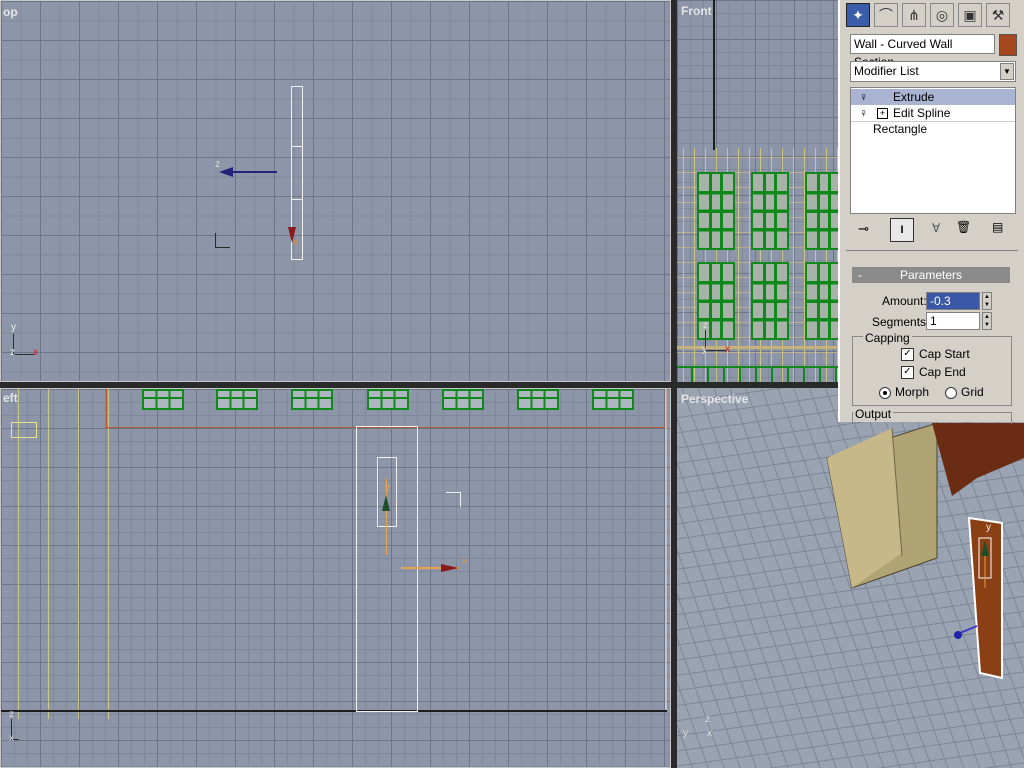 This screenshot has width=1024, height=768. Describe the element at coordinates (904, 392) in the screenshot. I see `morph-radio: Morph` at that location.